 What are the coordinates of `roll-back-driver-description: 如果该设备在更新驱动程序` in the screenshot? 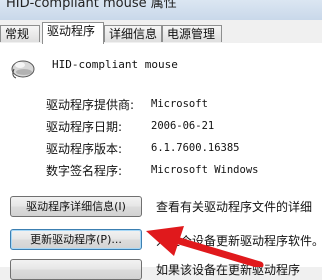 It's located at (228, 270).